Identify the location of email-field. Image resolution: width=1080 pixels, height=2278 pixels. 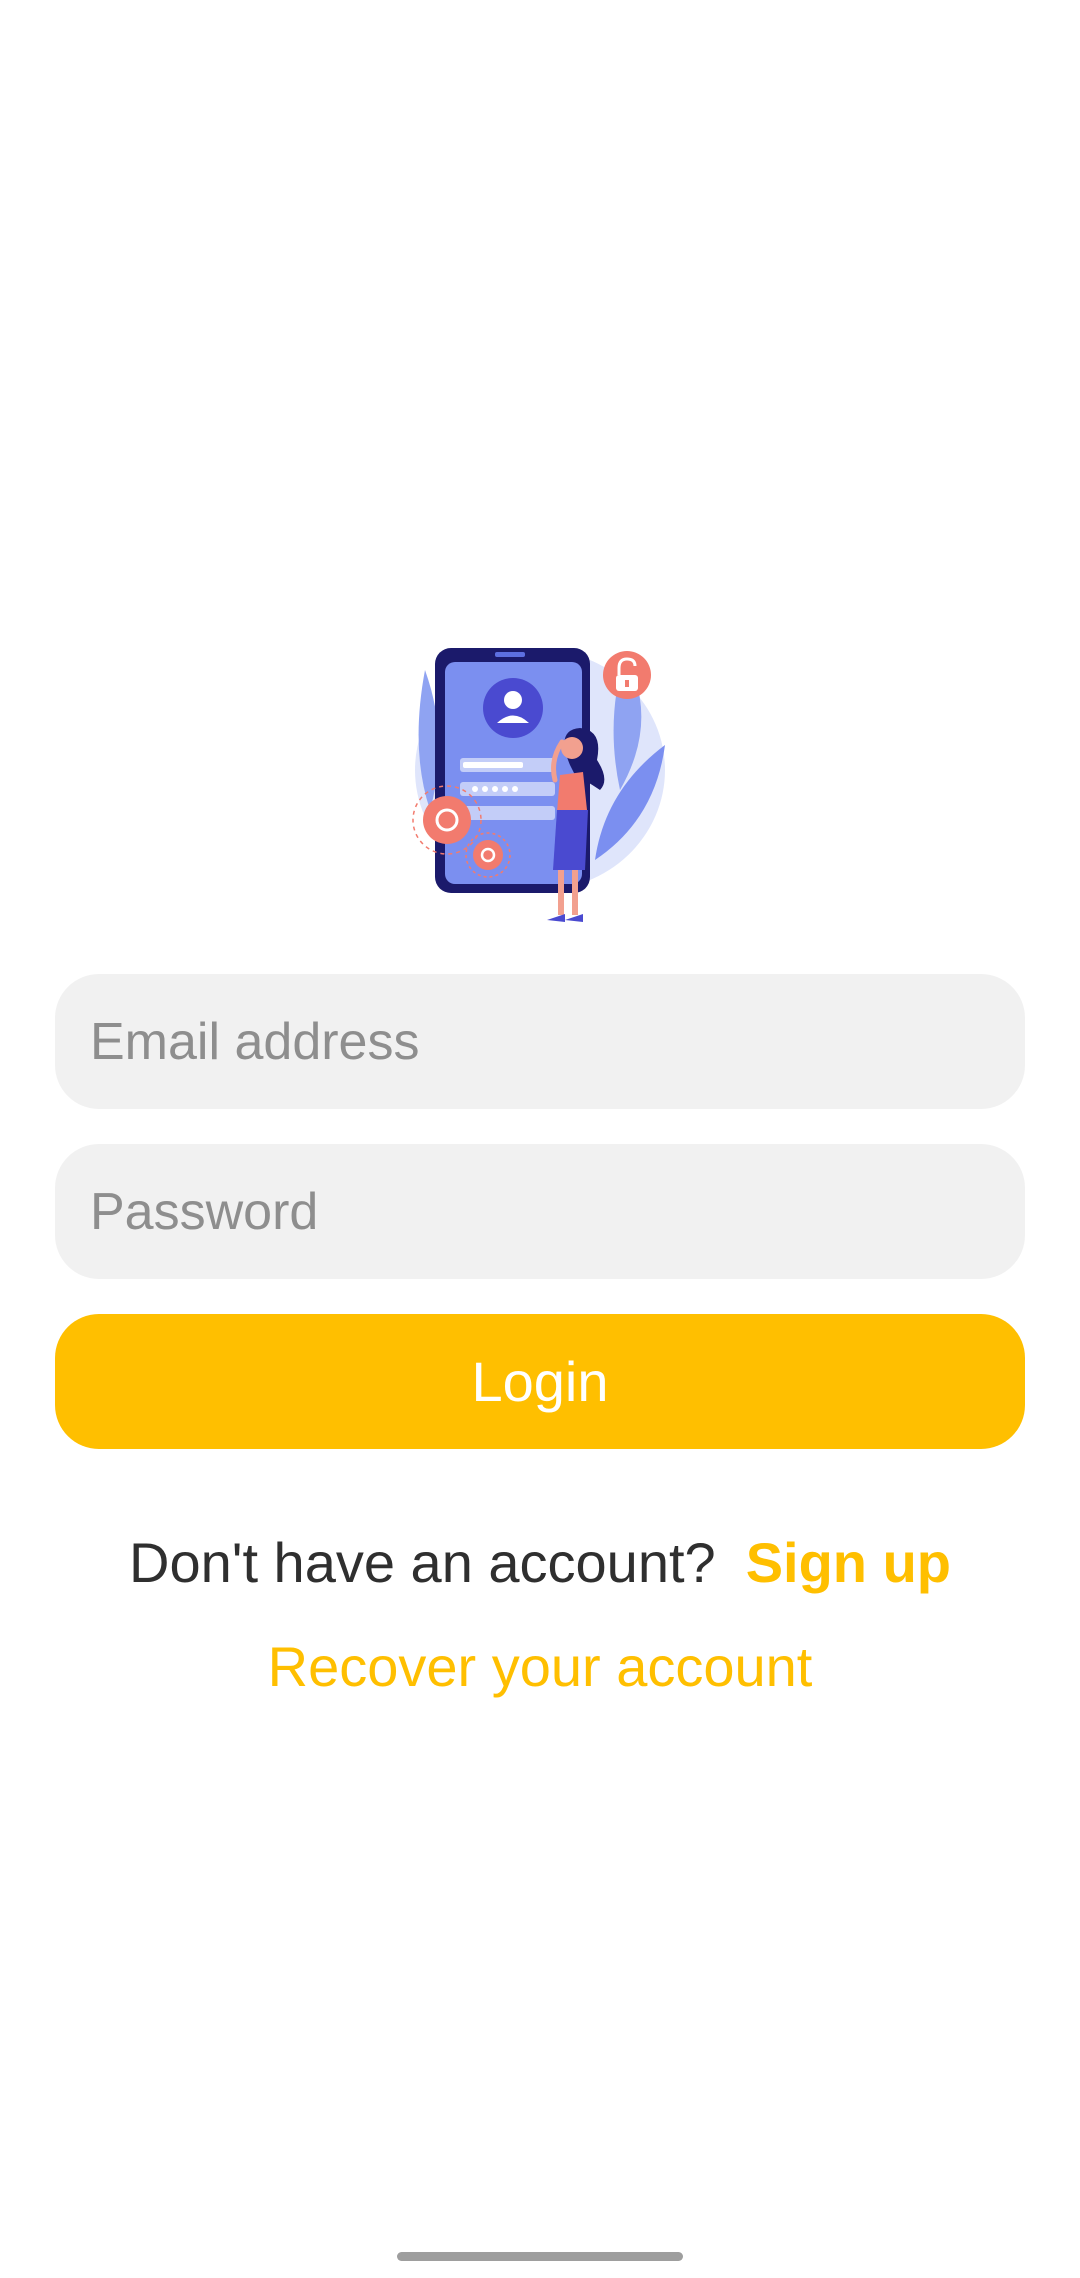
(540, 1041).